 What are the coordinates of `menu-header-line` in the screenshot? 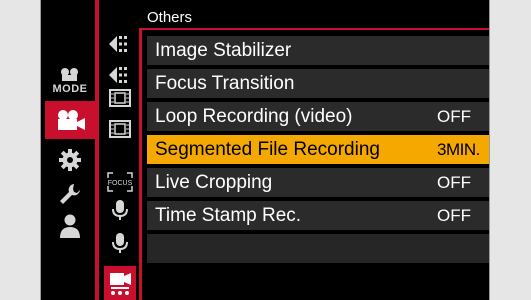 It's located at (314, 29).